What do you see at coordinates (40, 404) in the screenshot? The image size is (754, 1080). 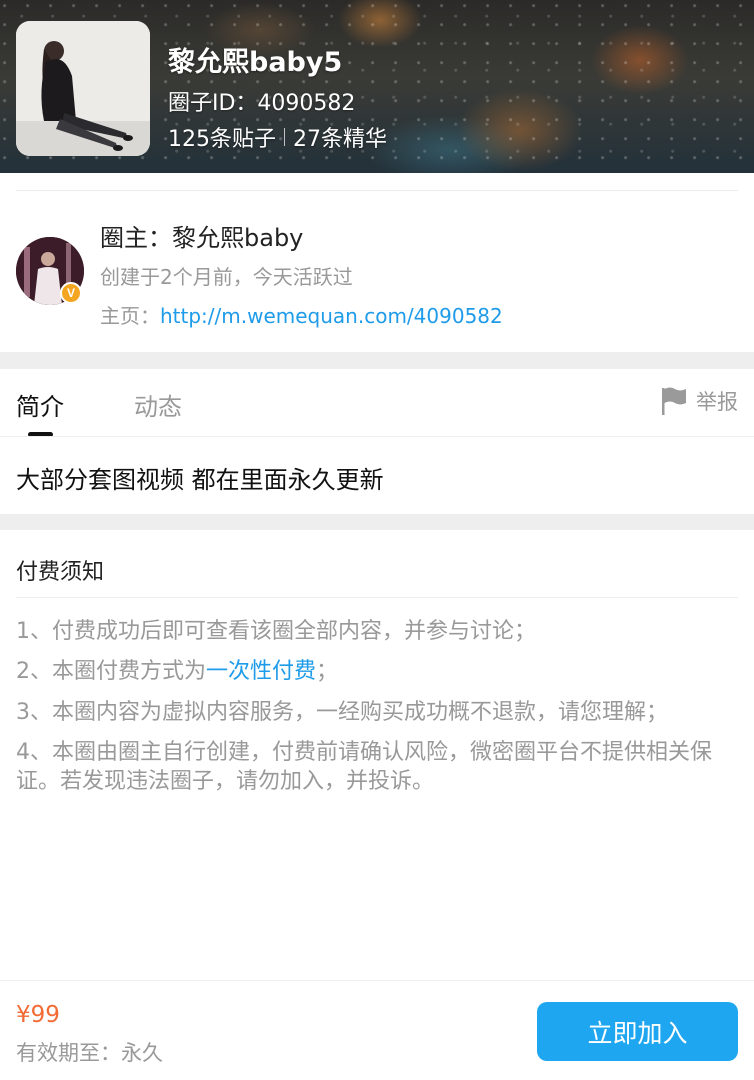 I see `tab-intro: 简介` at bounding box center [40, 404].